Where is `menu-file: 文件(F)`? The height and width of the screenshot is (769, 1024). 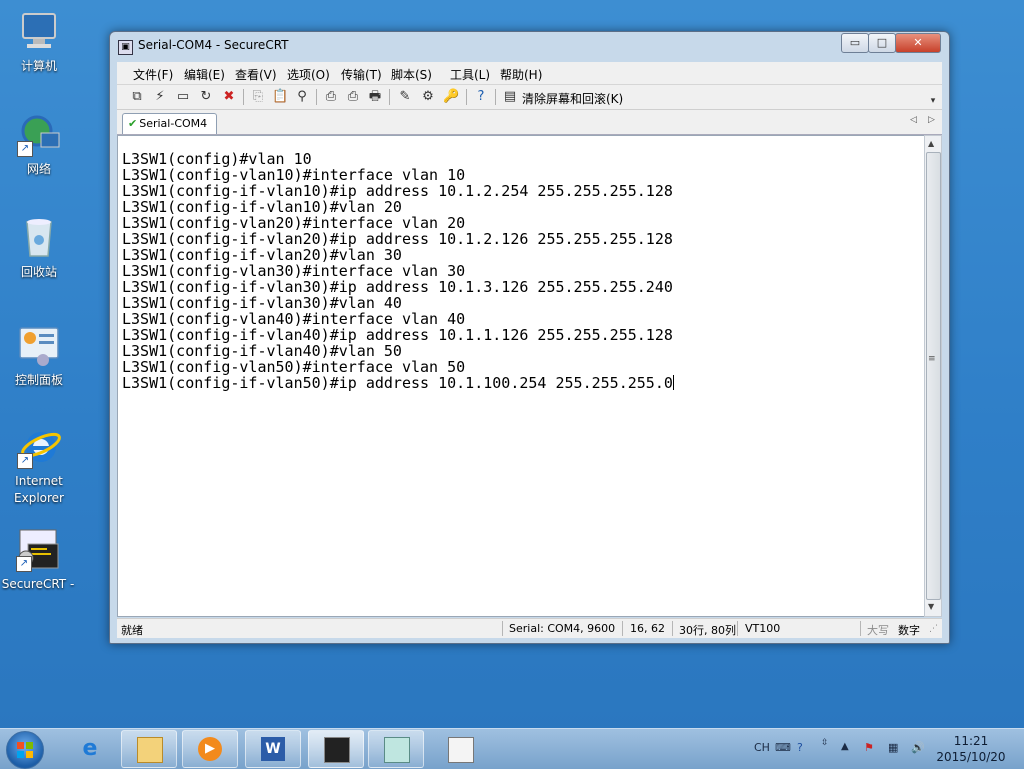 menu-file: 文件(F) is located at coordinates (153, 74).